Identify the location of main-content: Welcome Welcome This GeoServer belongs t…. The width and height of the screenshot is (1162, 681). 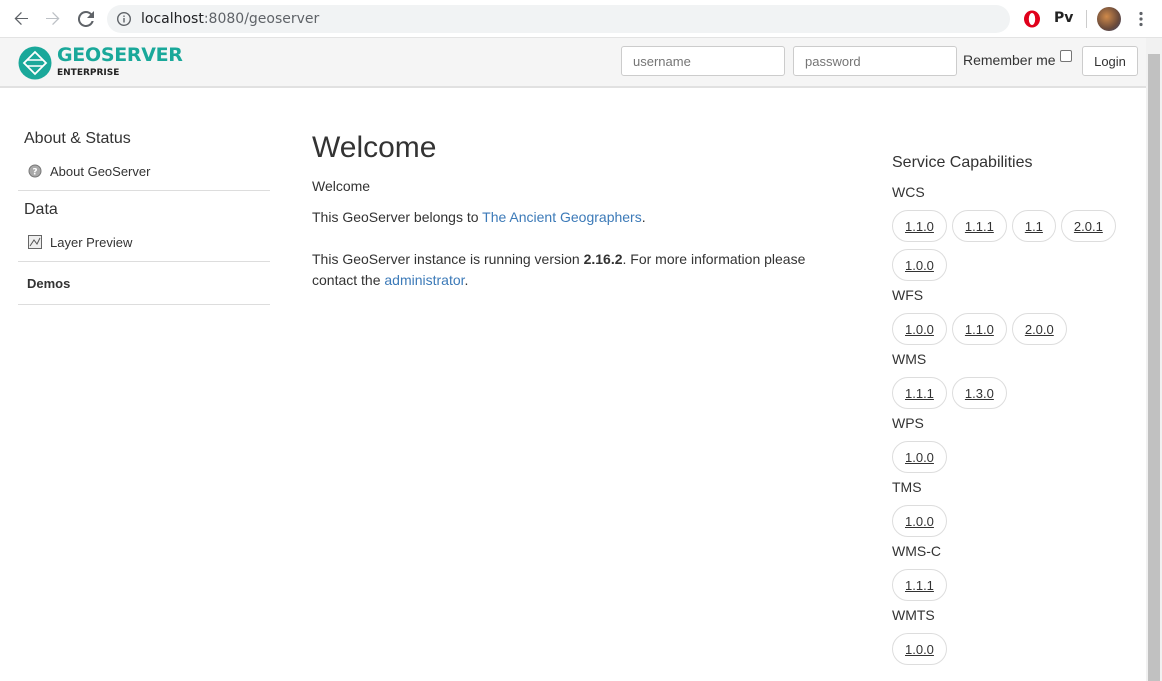
(572, 210).